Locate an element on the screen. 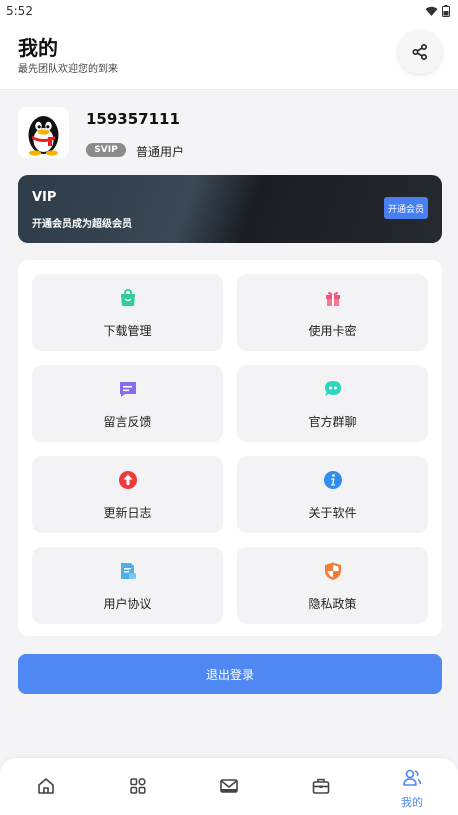 The width and height of the screenshot is (458, 815). page-header: 我的 最先团队欢迎您的到来 is located at coordinates (229, 56).